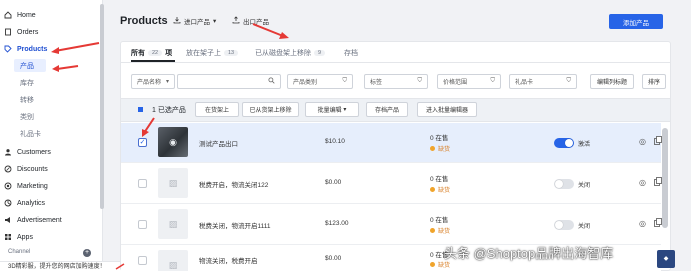  What do you see at coordinates (30, 133) in the screenshot?
I see `sidebar-subitem-gift-cards: 礼品卡` at bounding box center [30, 133].